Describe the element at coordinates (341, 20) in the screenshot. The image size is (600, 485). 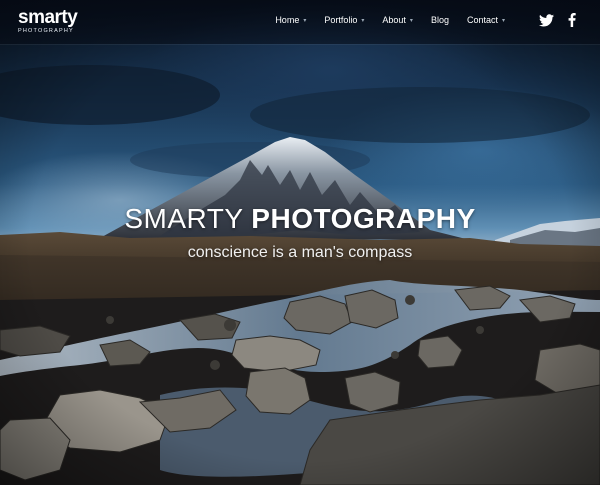
I see `nav-item-label: Portfolio` at that location.